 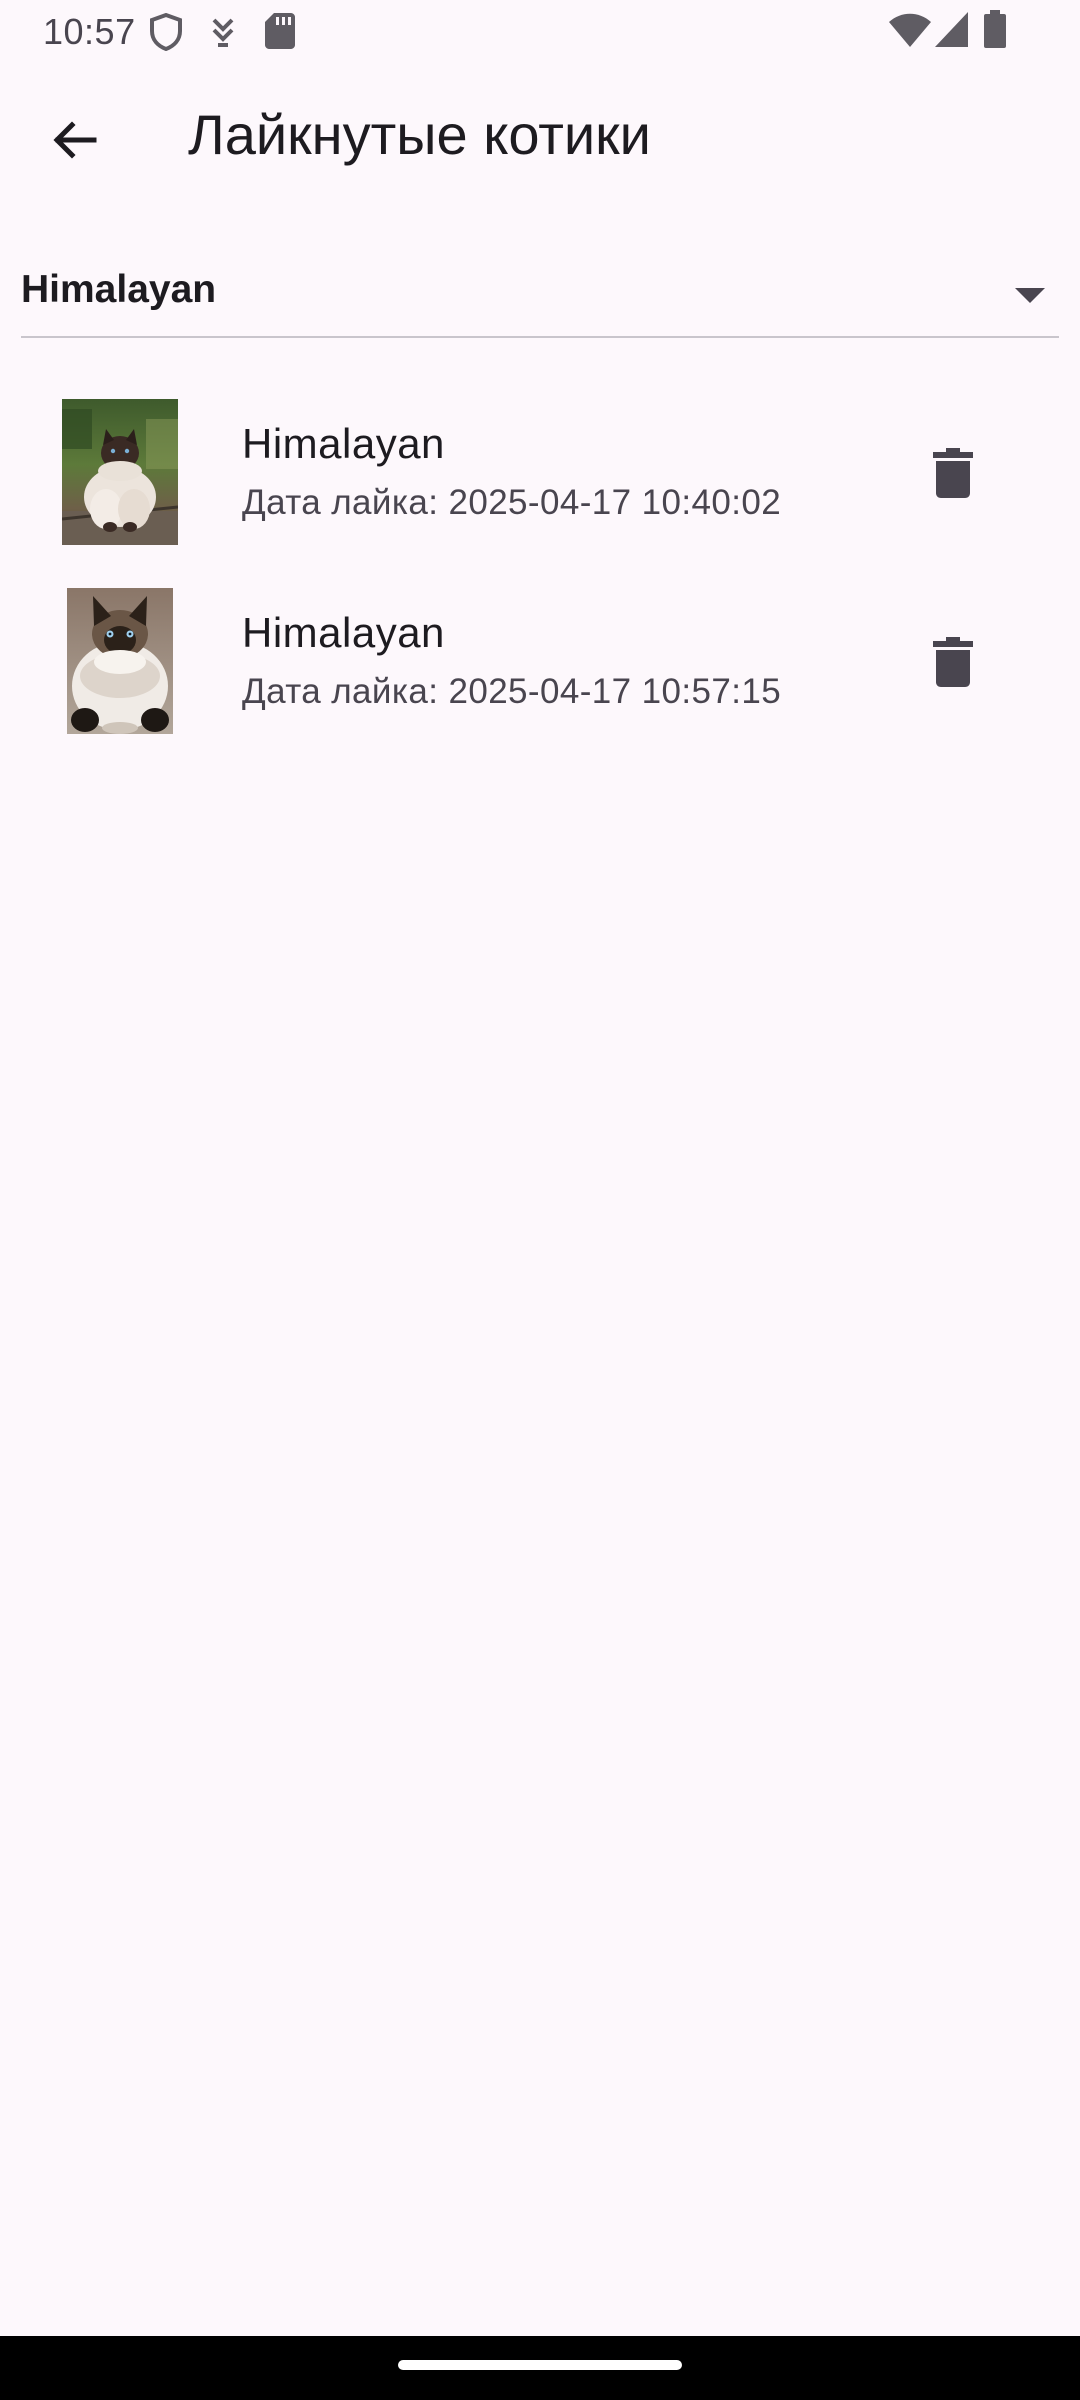 I want to click on battery-icon, so click(x=995, y=29).